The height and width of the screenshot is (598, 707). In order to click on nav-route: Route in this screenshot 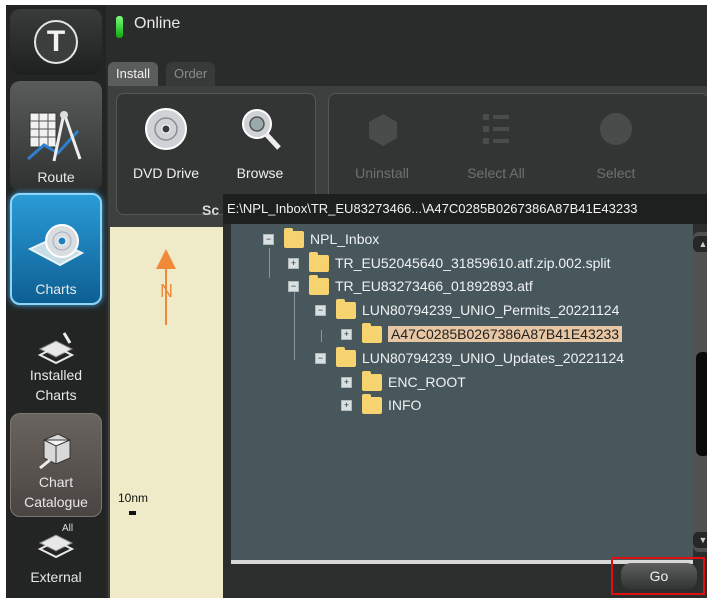, I will do `click(56, 136)`.